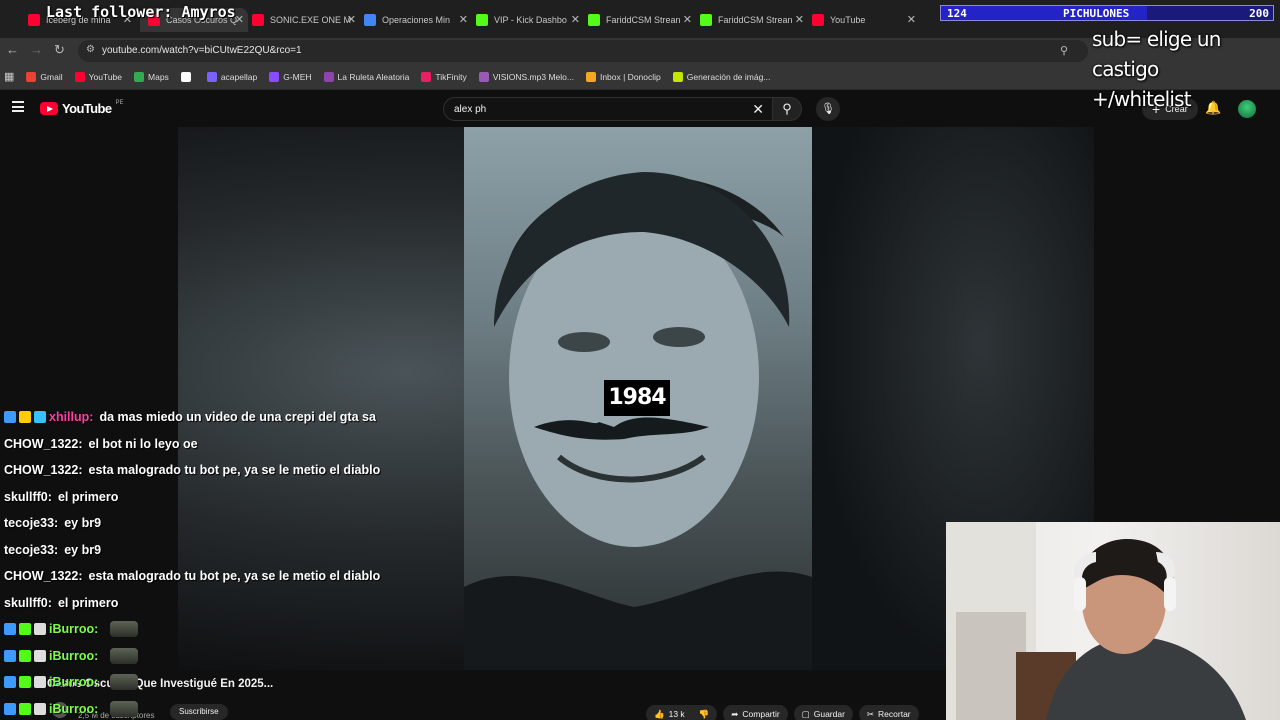  I want to click on scissors-icon: ✂, so click(870, 713).